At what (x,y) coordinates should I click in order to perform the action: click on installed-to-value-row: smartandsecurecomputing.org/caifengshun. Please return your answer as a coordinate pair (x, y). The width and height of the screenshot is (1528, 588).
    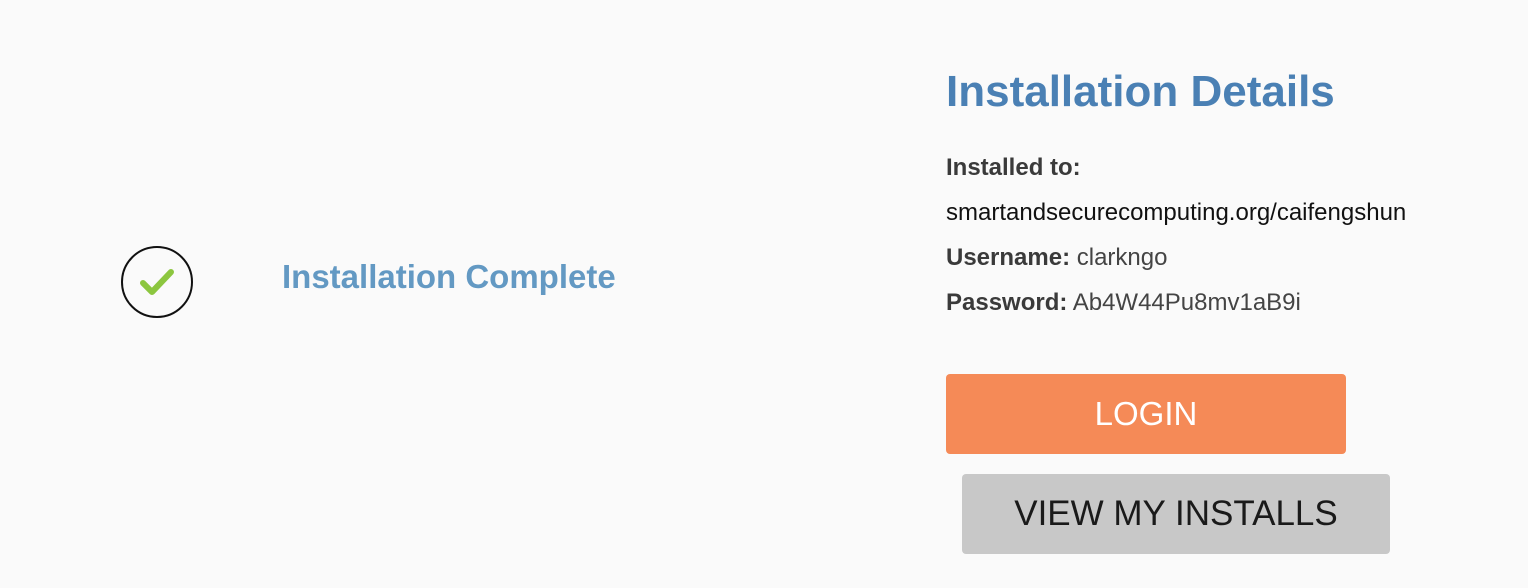
    Looking at the image, I should click on (1231, 212).